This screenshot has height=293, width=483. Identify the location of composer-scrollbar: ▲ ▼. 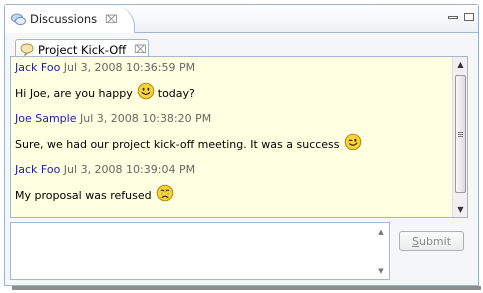
(381, 251).